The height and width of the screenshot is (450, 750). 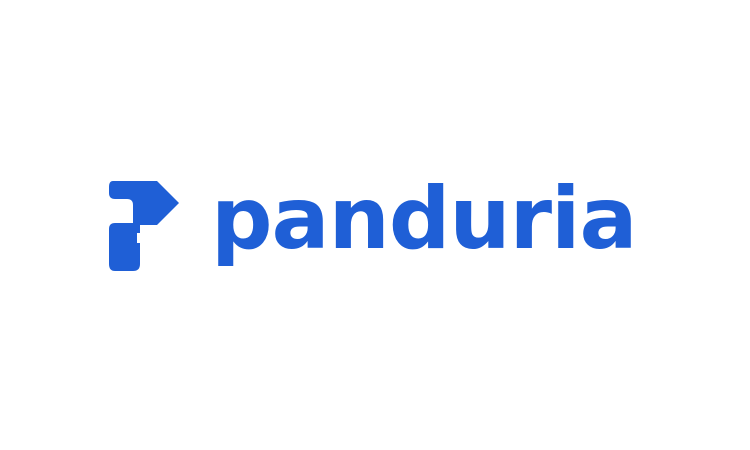 What do you see at coordinates (424, 219) in the screenshot?
I see `brand-wordmark: panduria` at bounding box center [424, 219].